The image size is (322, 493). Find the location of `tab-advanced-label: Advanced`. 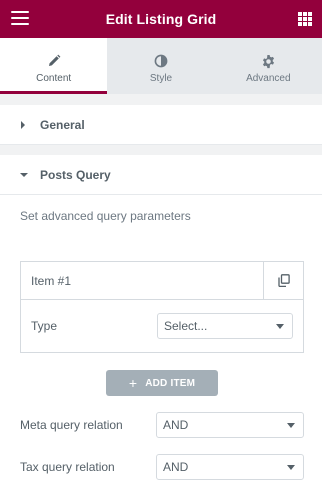

tab-advanced-label: Advanced is located at coordinates (268, 78).